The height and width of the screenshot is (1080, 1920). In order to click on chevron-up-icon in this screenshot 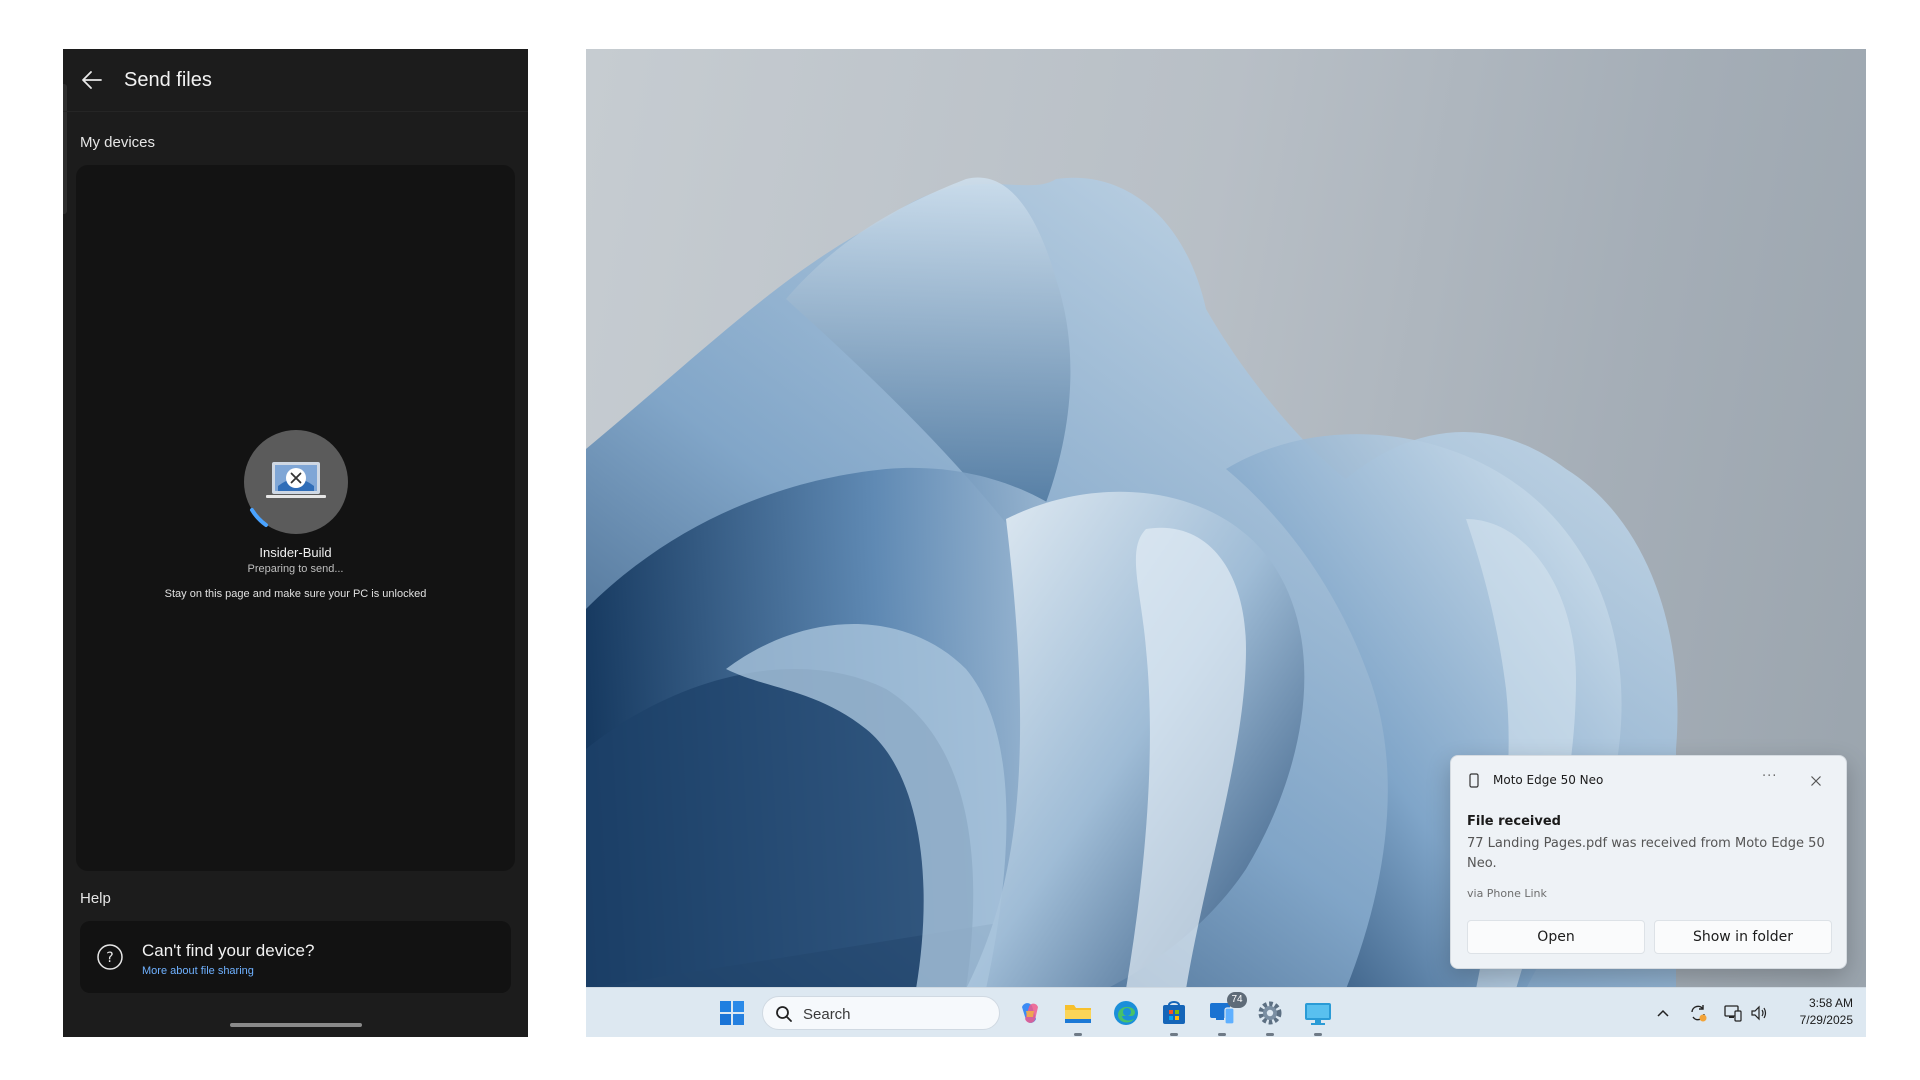, I will do `click(1663, 1013)`.